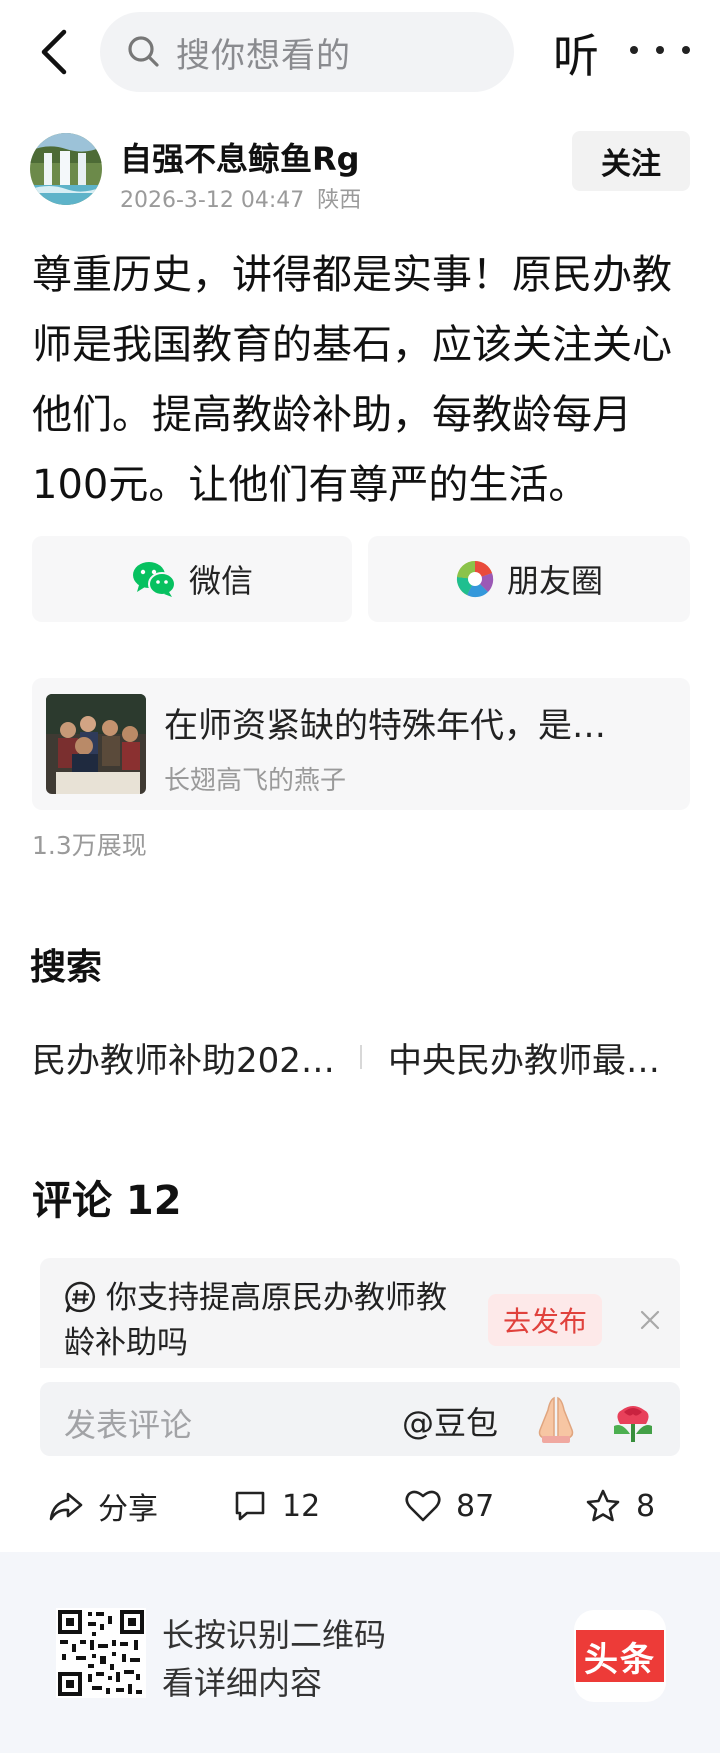  Describe the element at coordinates (263, 55) in the screenshot. I see `search-placeholder: 搜你想看的` at that location.